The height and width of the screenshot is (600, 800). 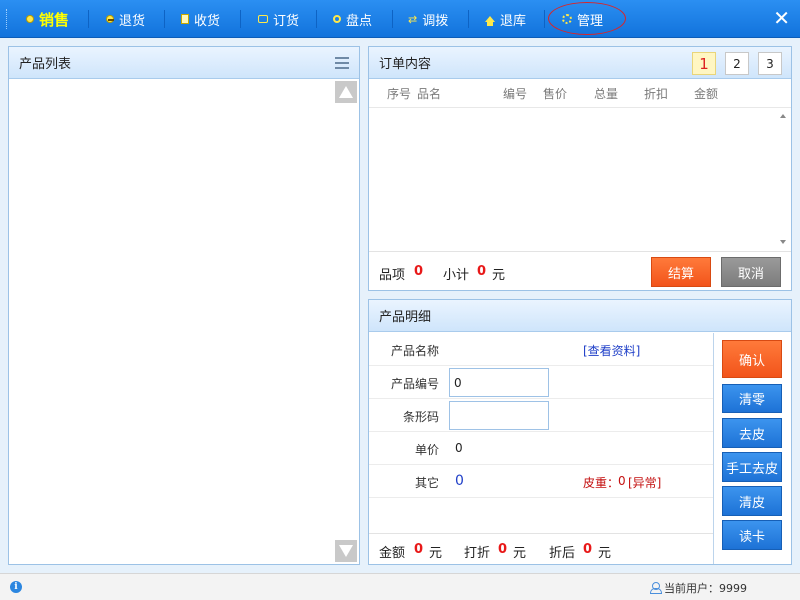 What do you see at coordinates (752, 535) in the screenshot?
I see `read-card-button: 读卡` at bounding box center [752, 535].